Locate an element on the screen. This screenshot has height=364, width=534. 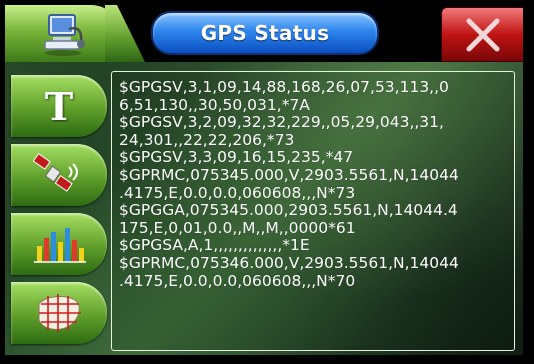
text-mode-label: T is located at coordinates (59, 106).